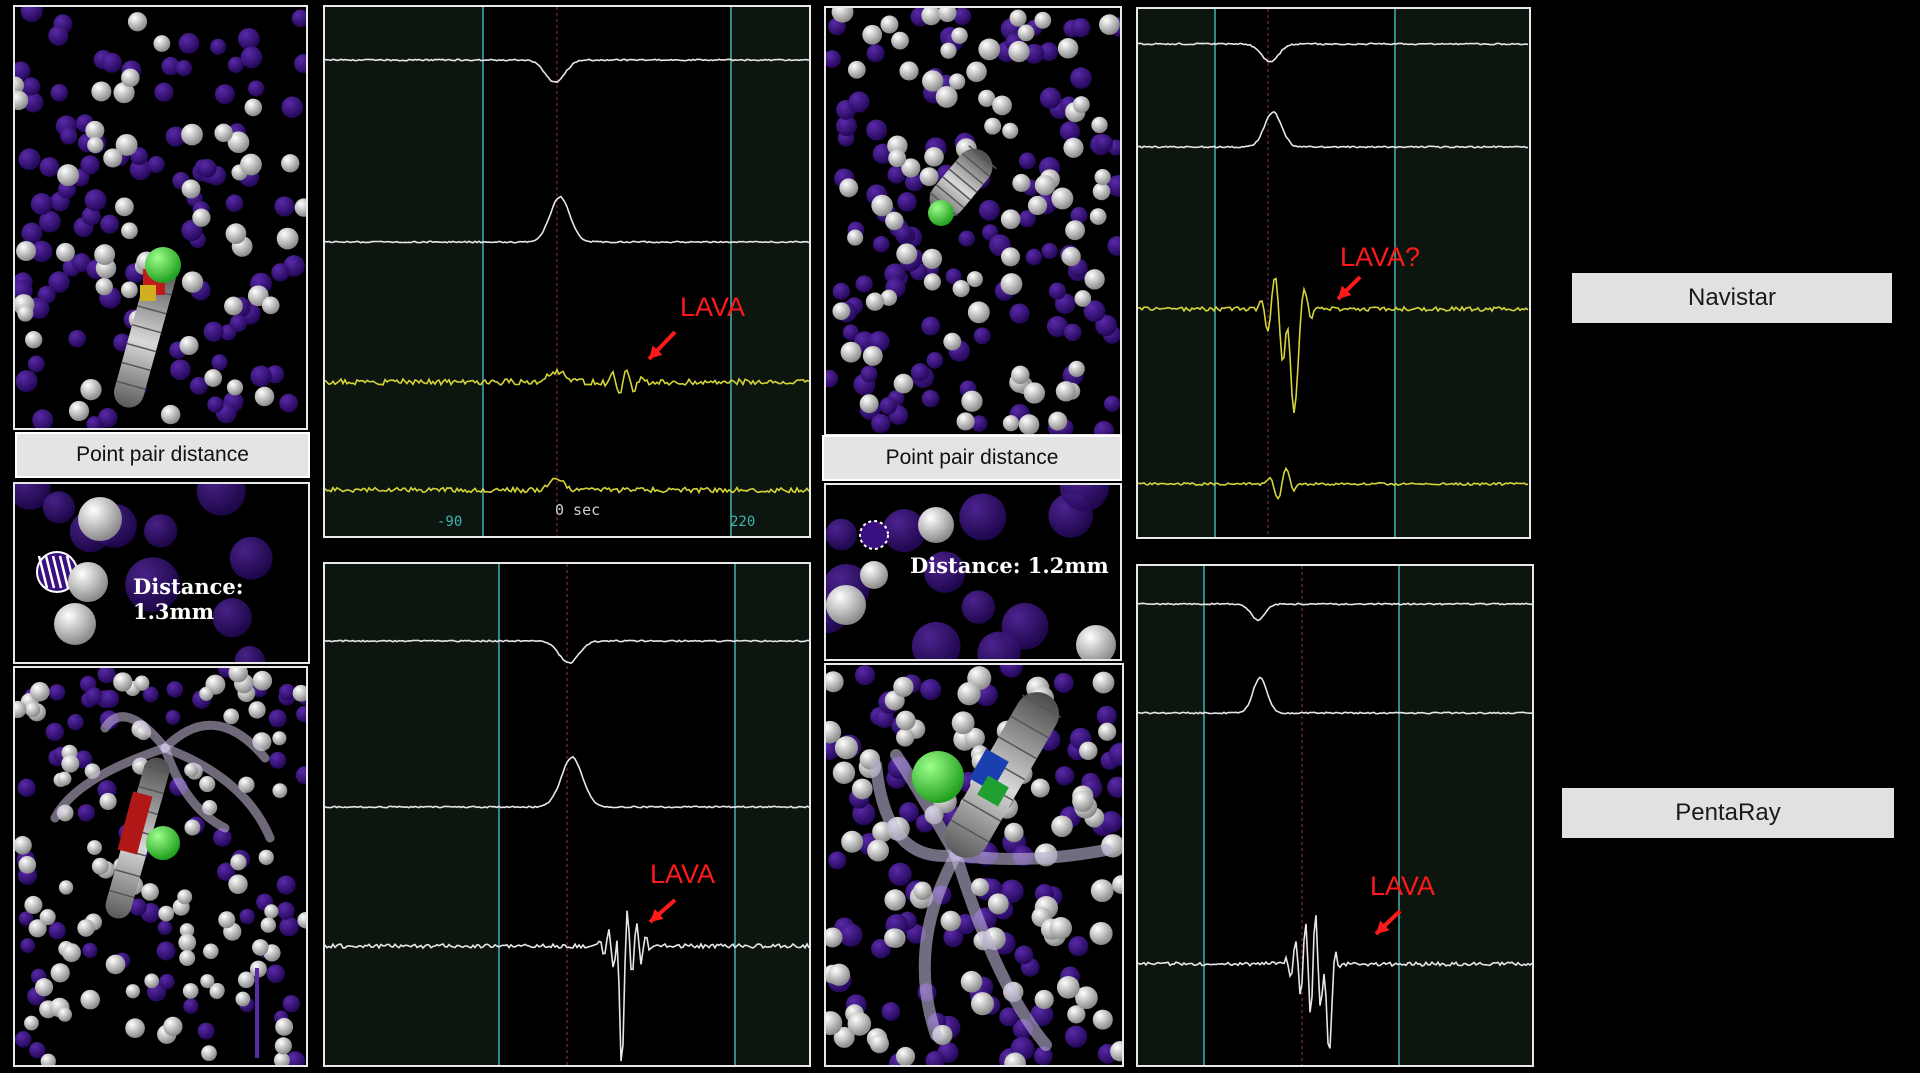  I want to click on egm-panel-pentaray-2: LAVA, so click(1335, 815).